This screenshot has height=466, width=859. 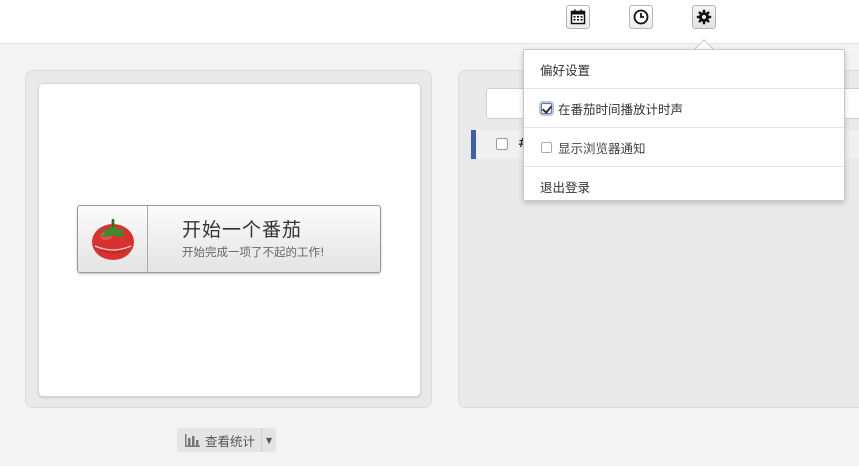 What do you see at coordinates (192, 440) in the screenshot?
I see `bar-chart-icon` at bounding box center [192, 440].